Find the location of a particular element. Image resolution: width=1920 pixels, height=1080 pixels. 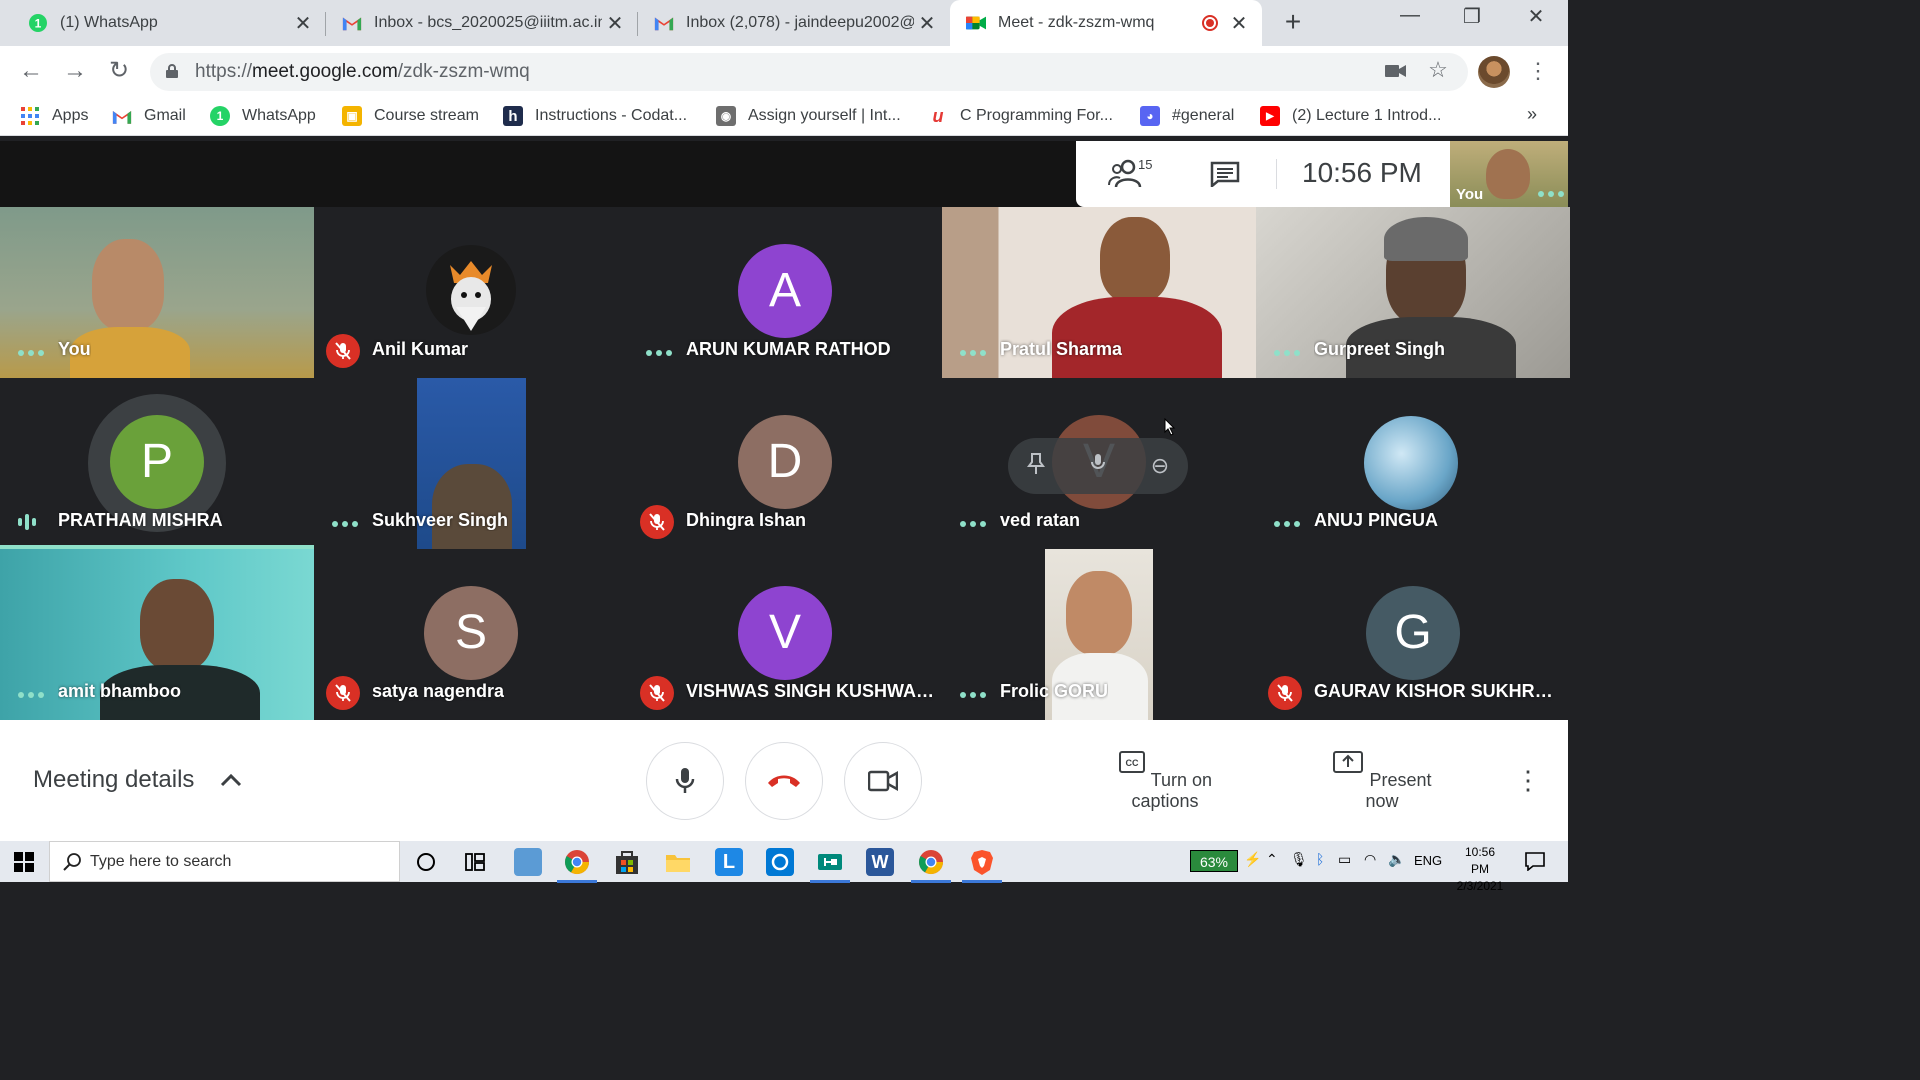

participant-tile: Frolic GORU is located at coordinates (1099, 634).